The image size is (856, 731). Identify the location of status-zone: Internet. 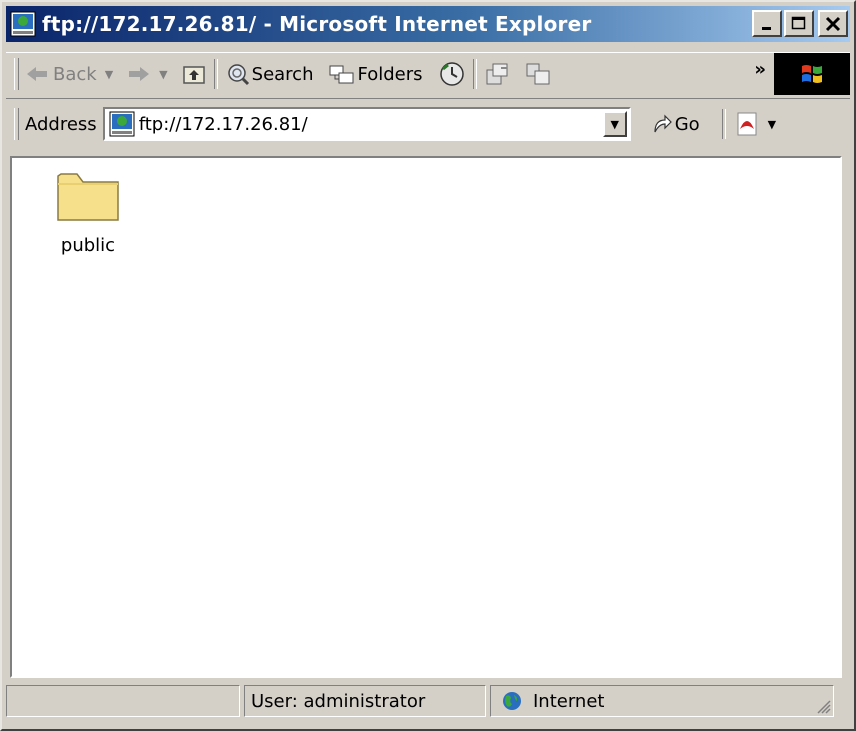
(662, 701).